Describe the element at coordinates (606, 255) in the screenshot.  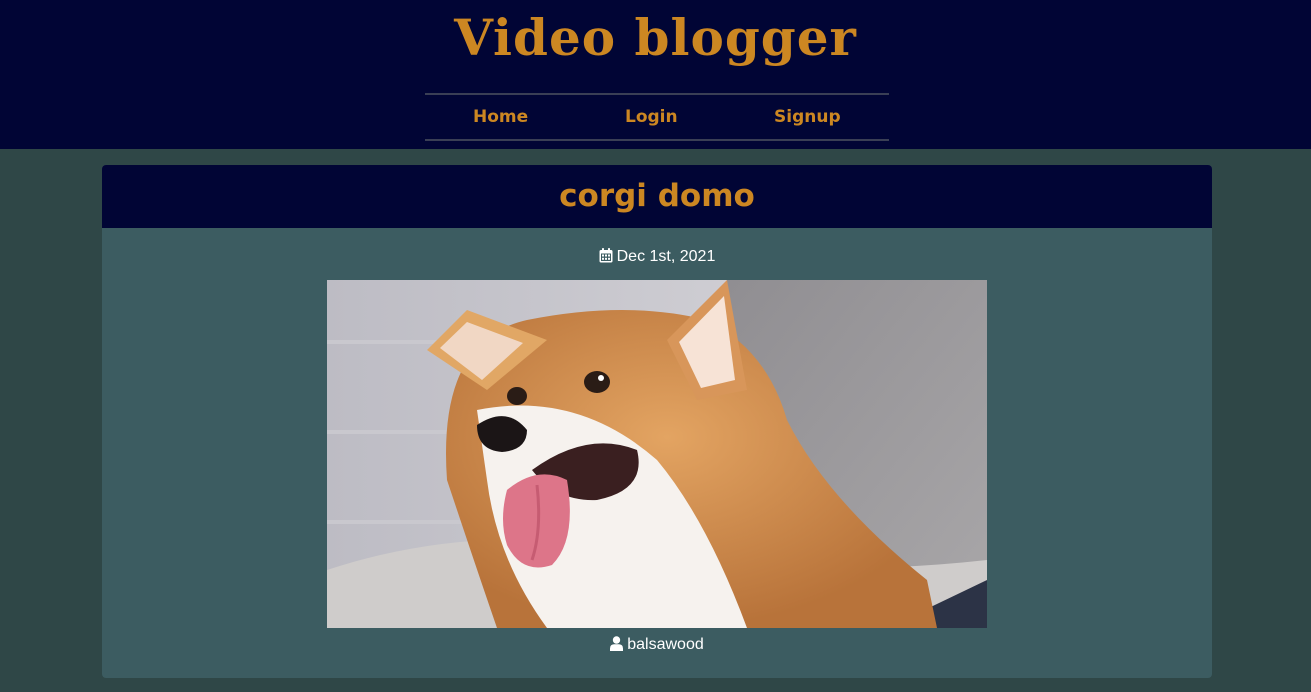
I see `calendar-icon` at that location.